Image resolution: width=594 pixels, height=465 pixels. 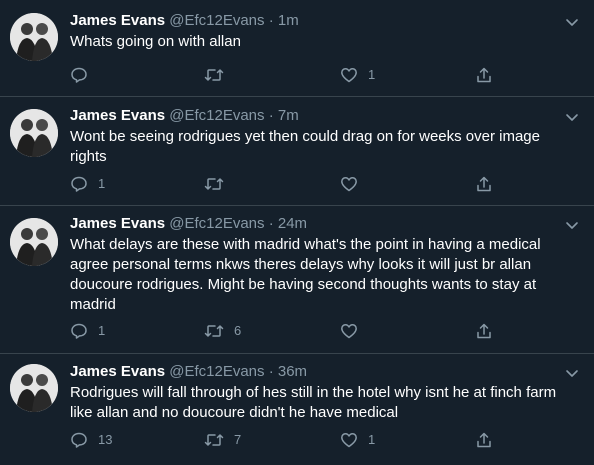 I want to click on tweet-header: James Evans @Efc12Evans · 36m, so click(x=188, y=372).